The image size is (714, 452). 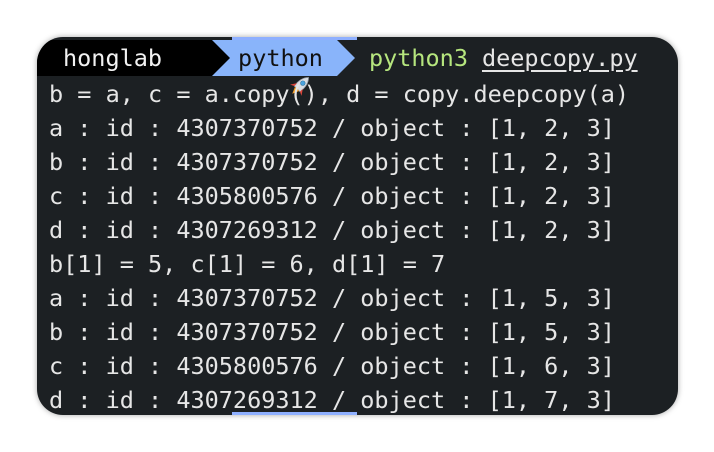 I want to click on prompt-directory-segment: python, so click(x=283, y=58).